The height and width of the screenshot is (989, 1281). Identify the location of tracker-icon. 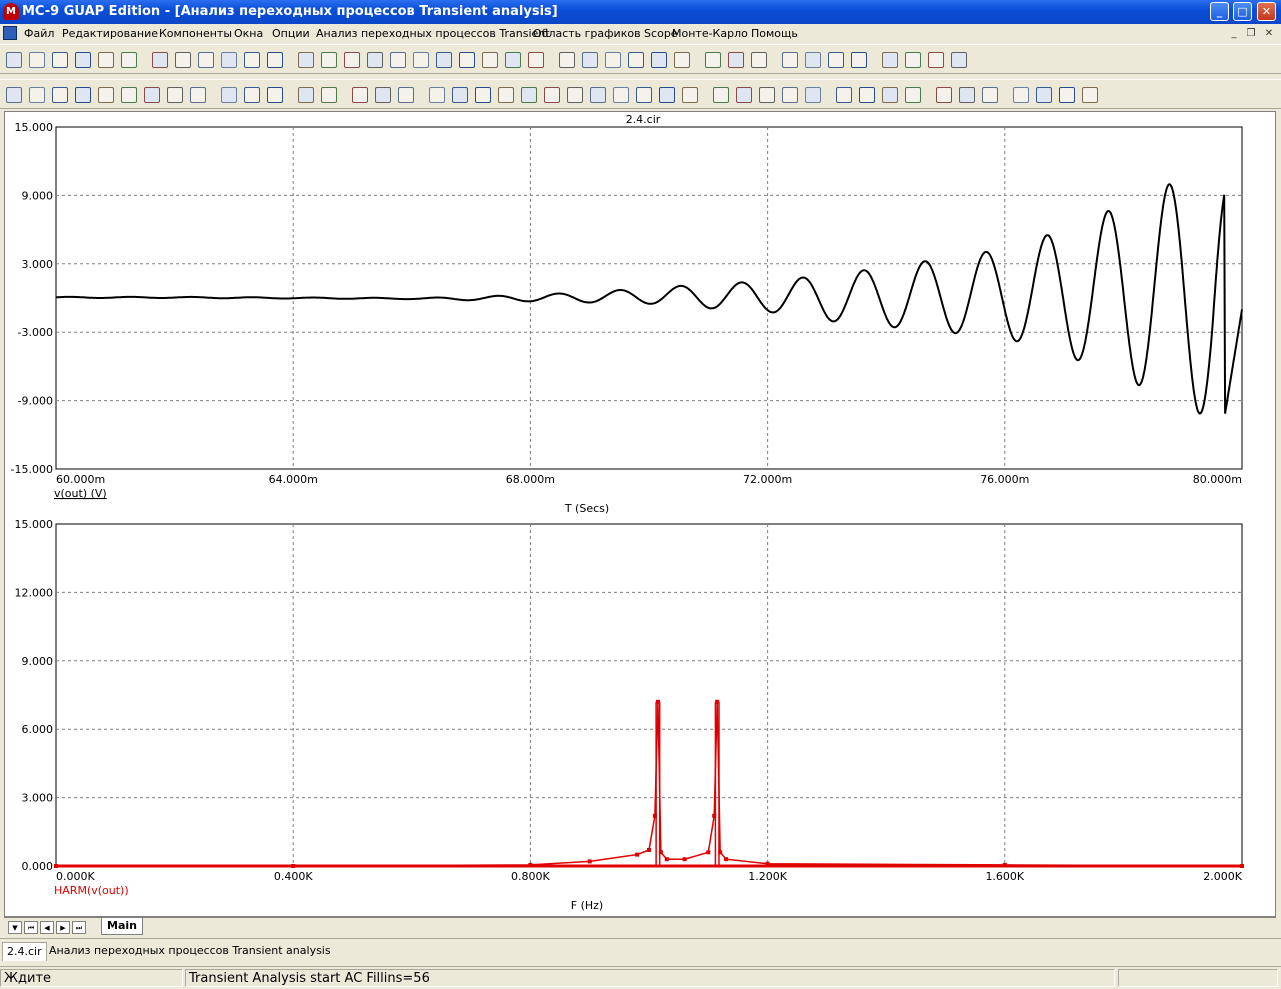
(506, 95).